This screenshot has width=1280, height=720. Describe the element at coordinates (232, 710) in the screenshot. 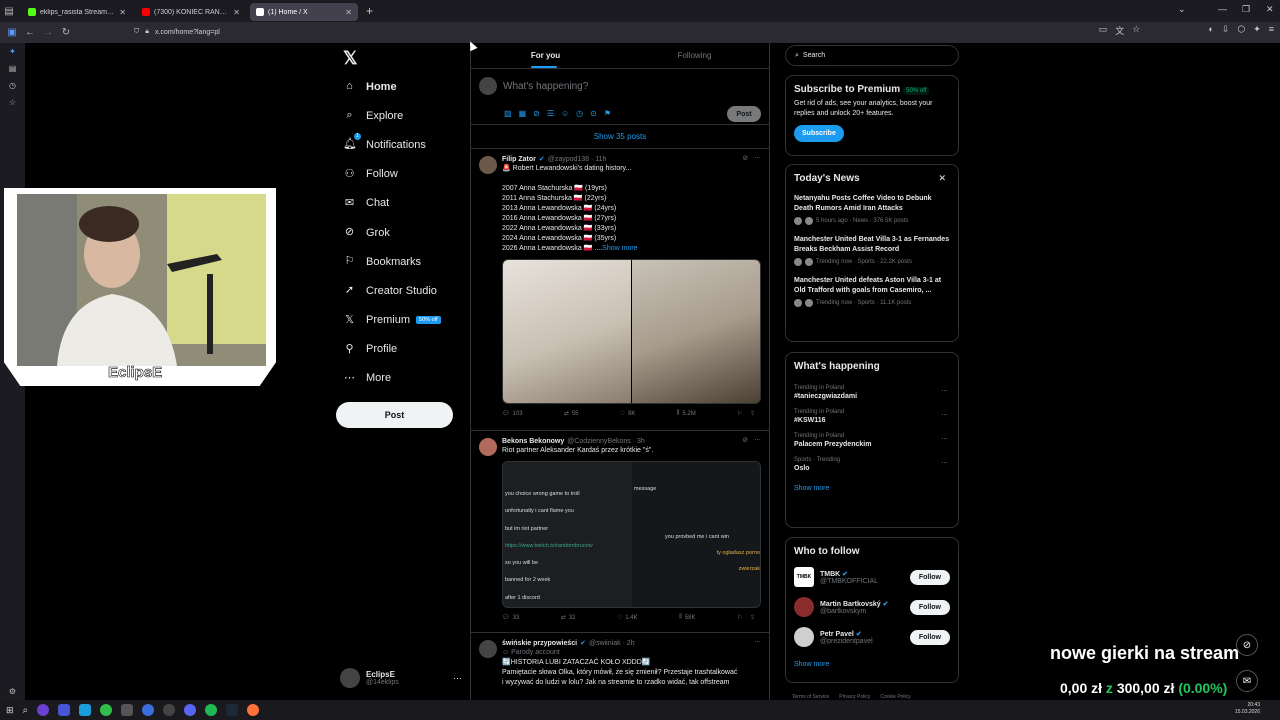

I see `steam-icon` at that location.